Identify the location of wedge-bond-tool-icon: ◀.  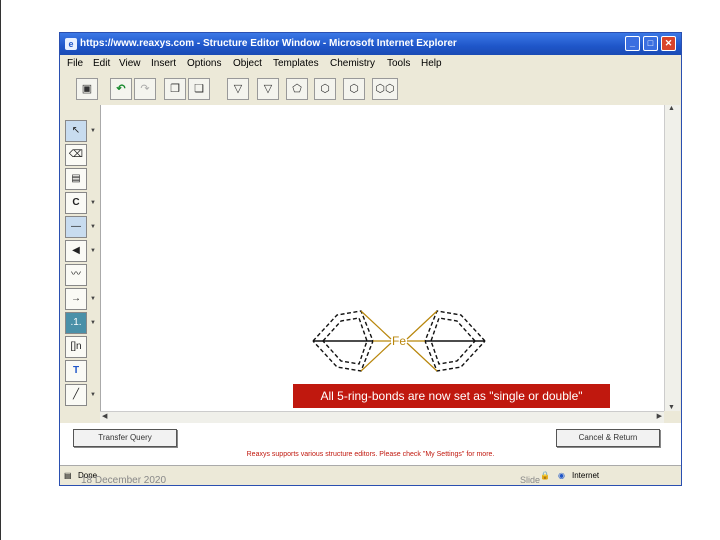
(76, 251).